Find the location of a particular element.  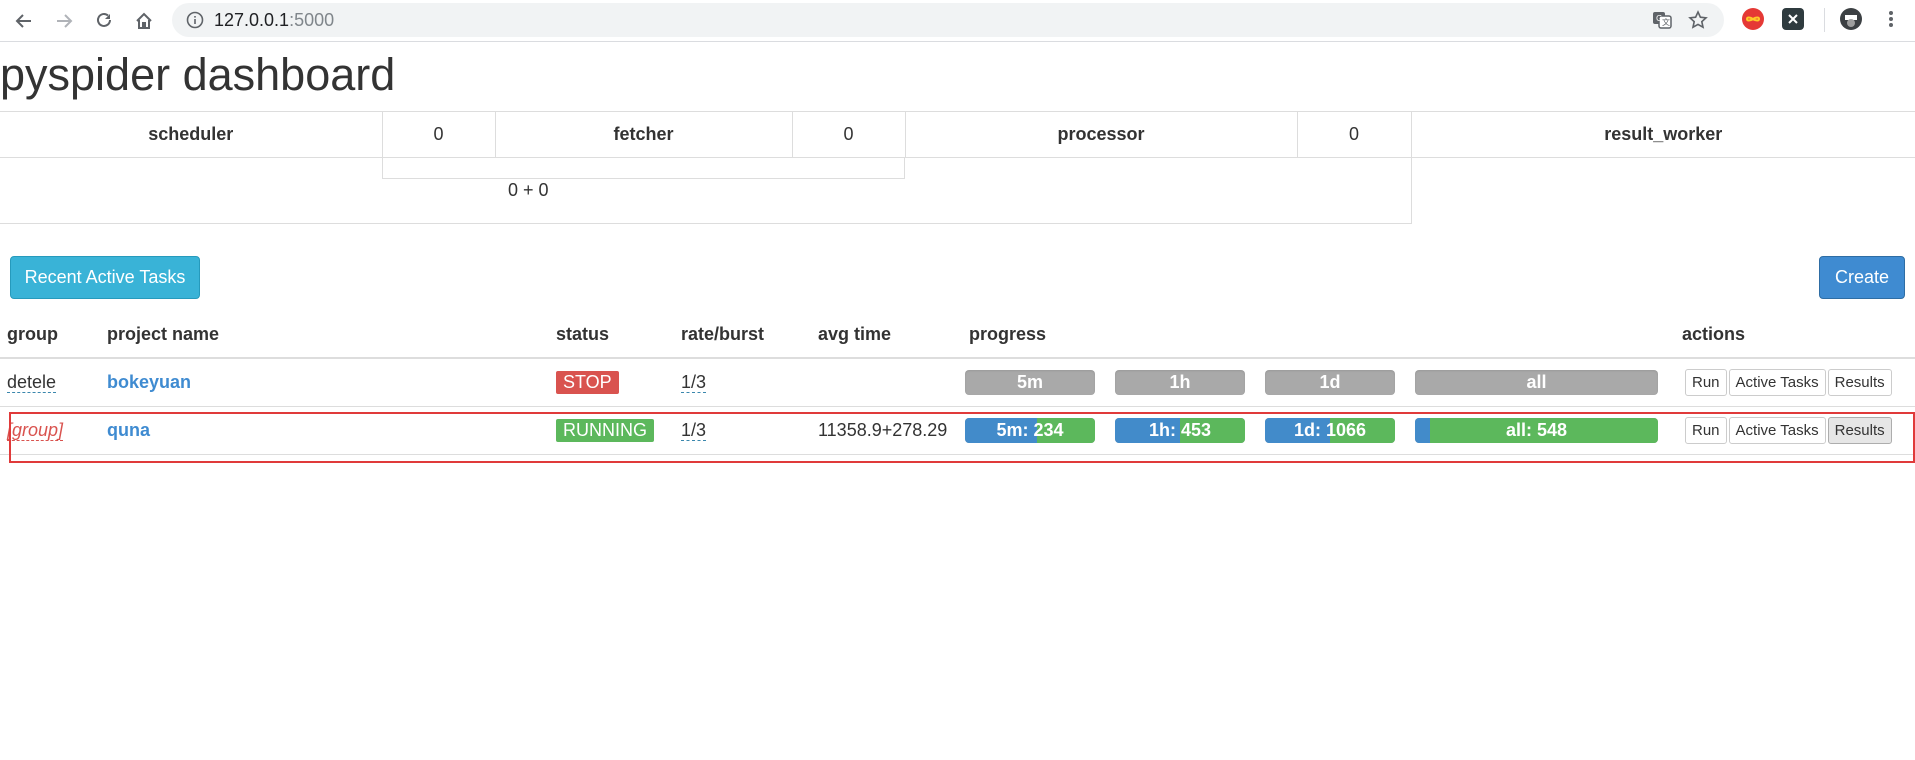

progress-1h-label: 1h is located at coordinates (1180, 381).